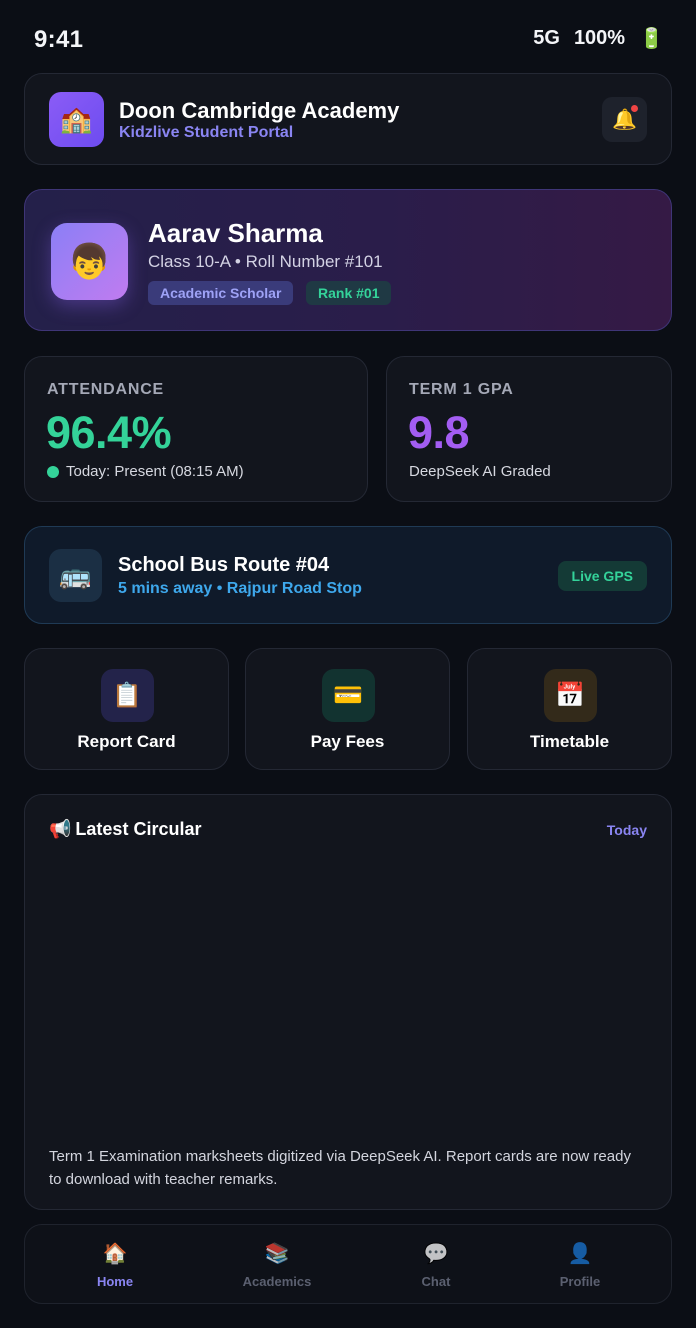  I want to click on school-name: Doon Cambridge Academy, so click(259, 110).